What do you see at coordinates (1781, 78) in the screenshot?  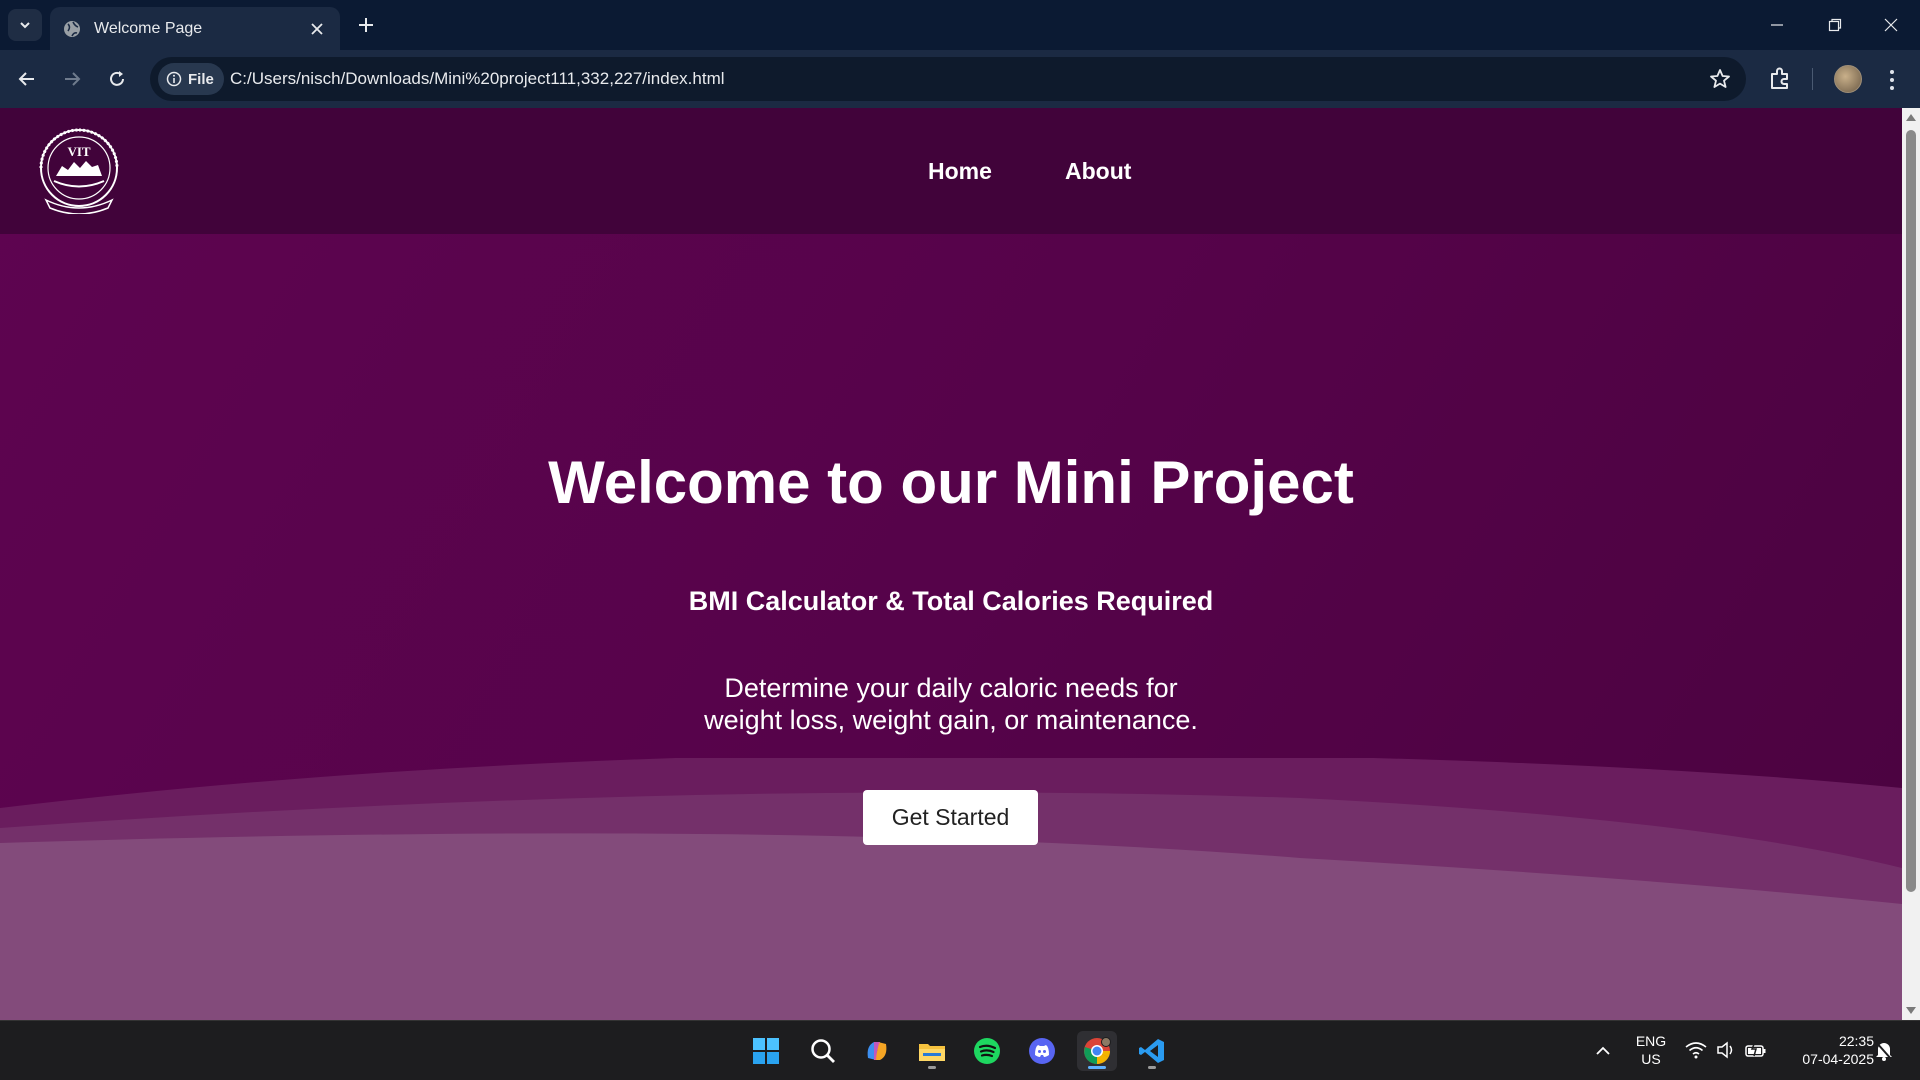 I see `extensions-puzzle-icon` at bounding box center [1781, 78].